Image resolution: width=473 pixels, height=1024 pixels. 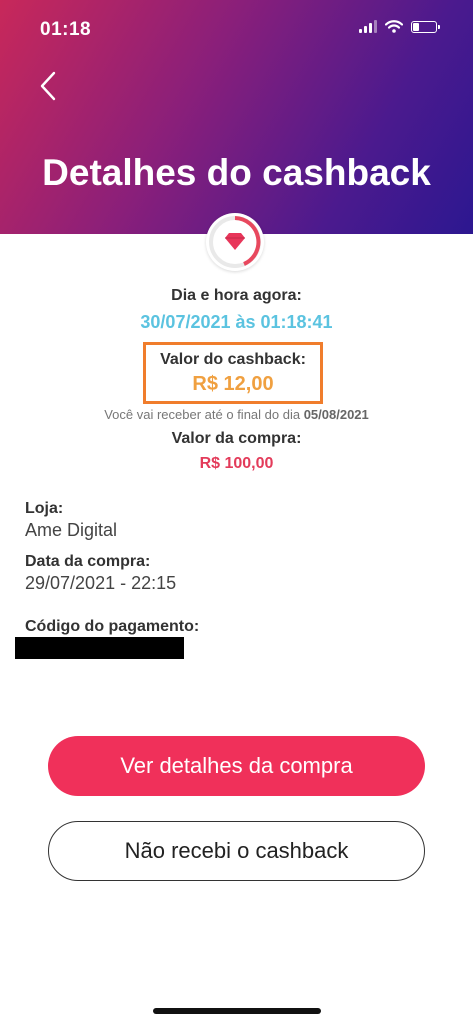 I want to click on cashback-label: Valor do cashback:, so click(x=233, y=359).